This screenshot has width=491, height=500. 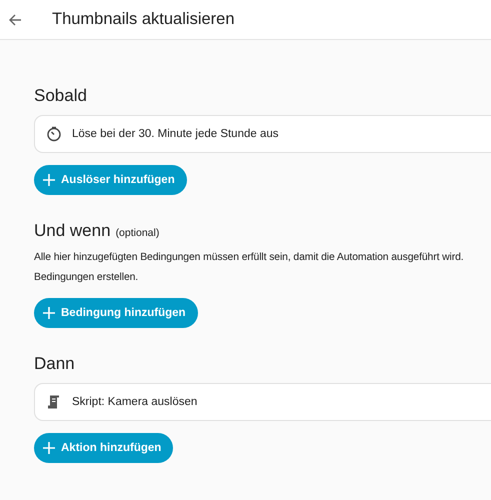 I want to click on section-heading: Und wenn, so click(x=72, y=231).